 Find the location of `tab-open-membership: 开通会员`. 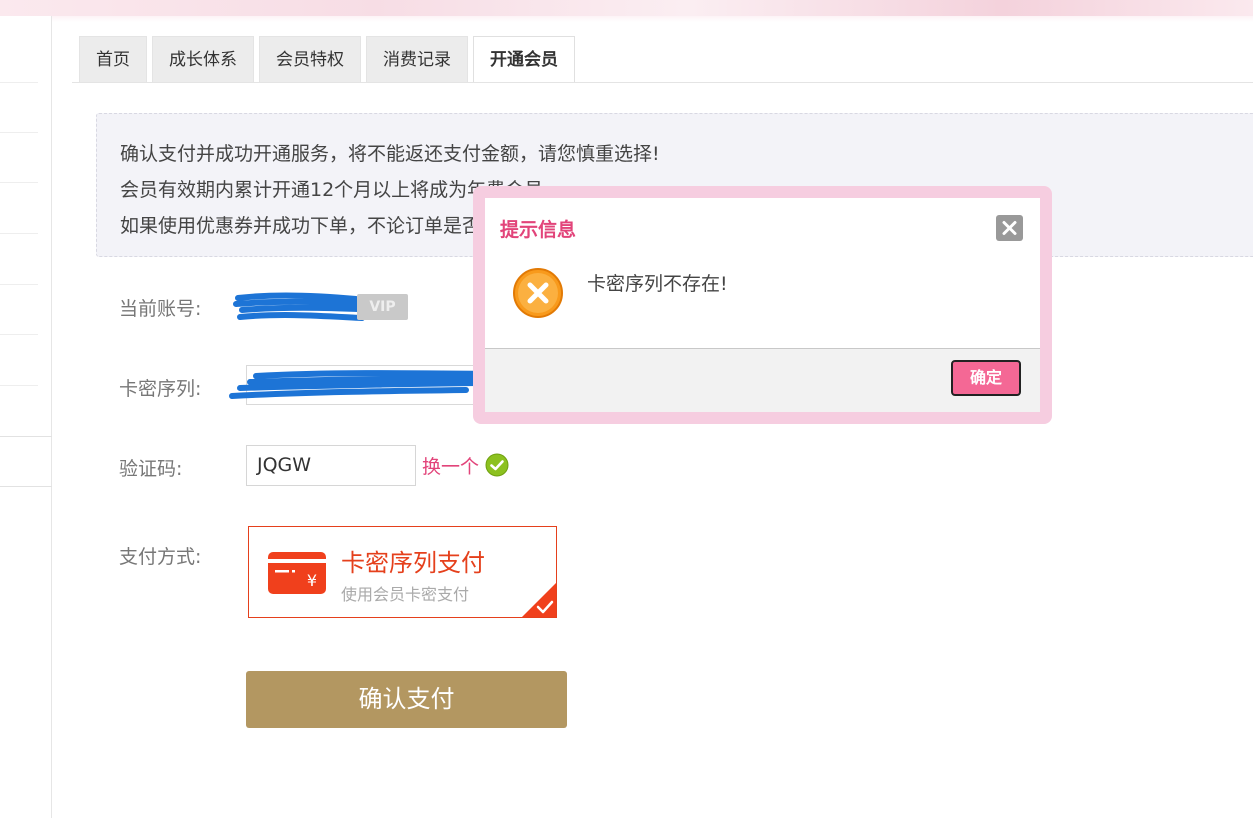

tab-open-membership: 开通会员 is located at coordinates (524, 59).